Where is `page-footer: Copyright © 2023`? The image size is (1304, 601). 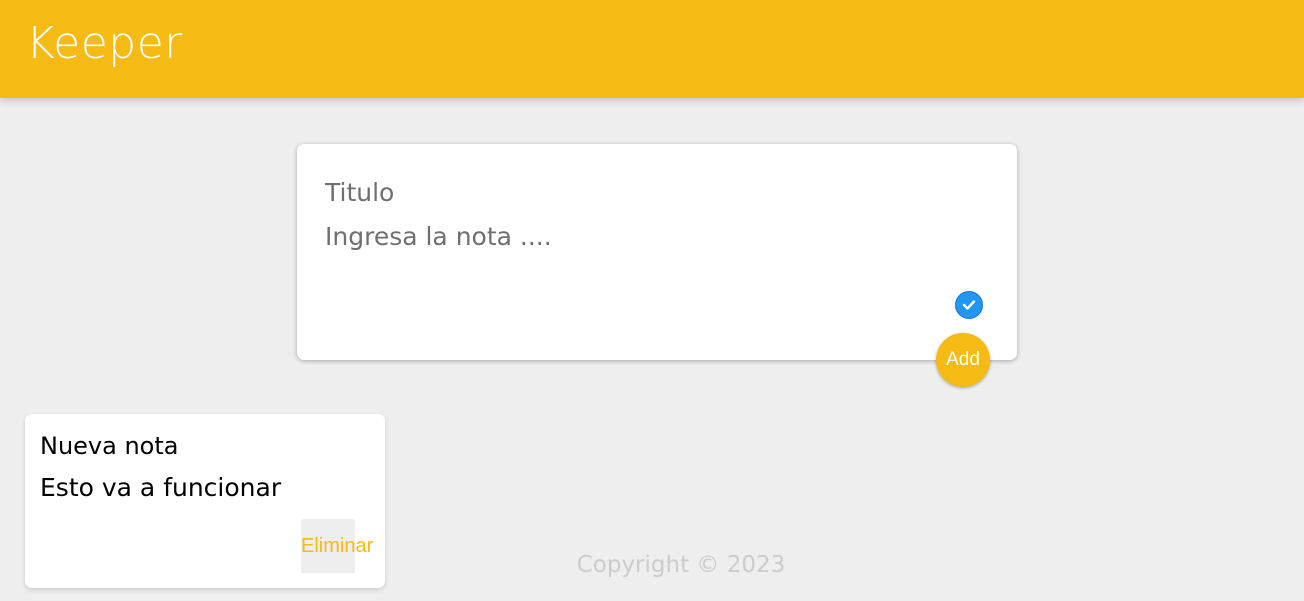 page-footer: Copyright © 2023 is located at coordinates (652, 565).